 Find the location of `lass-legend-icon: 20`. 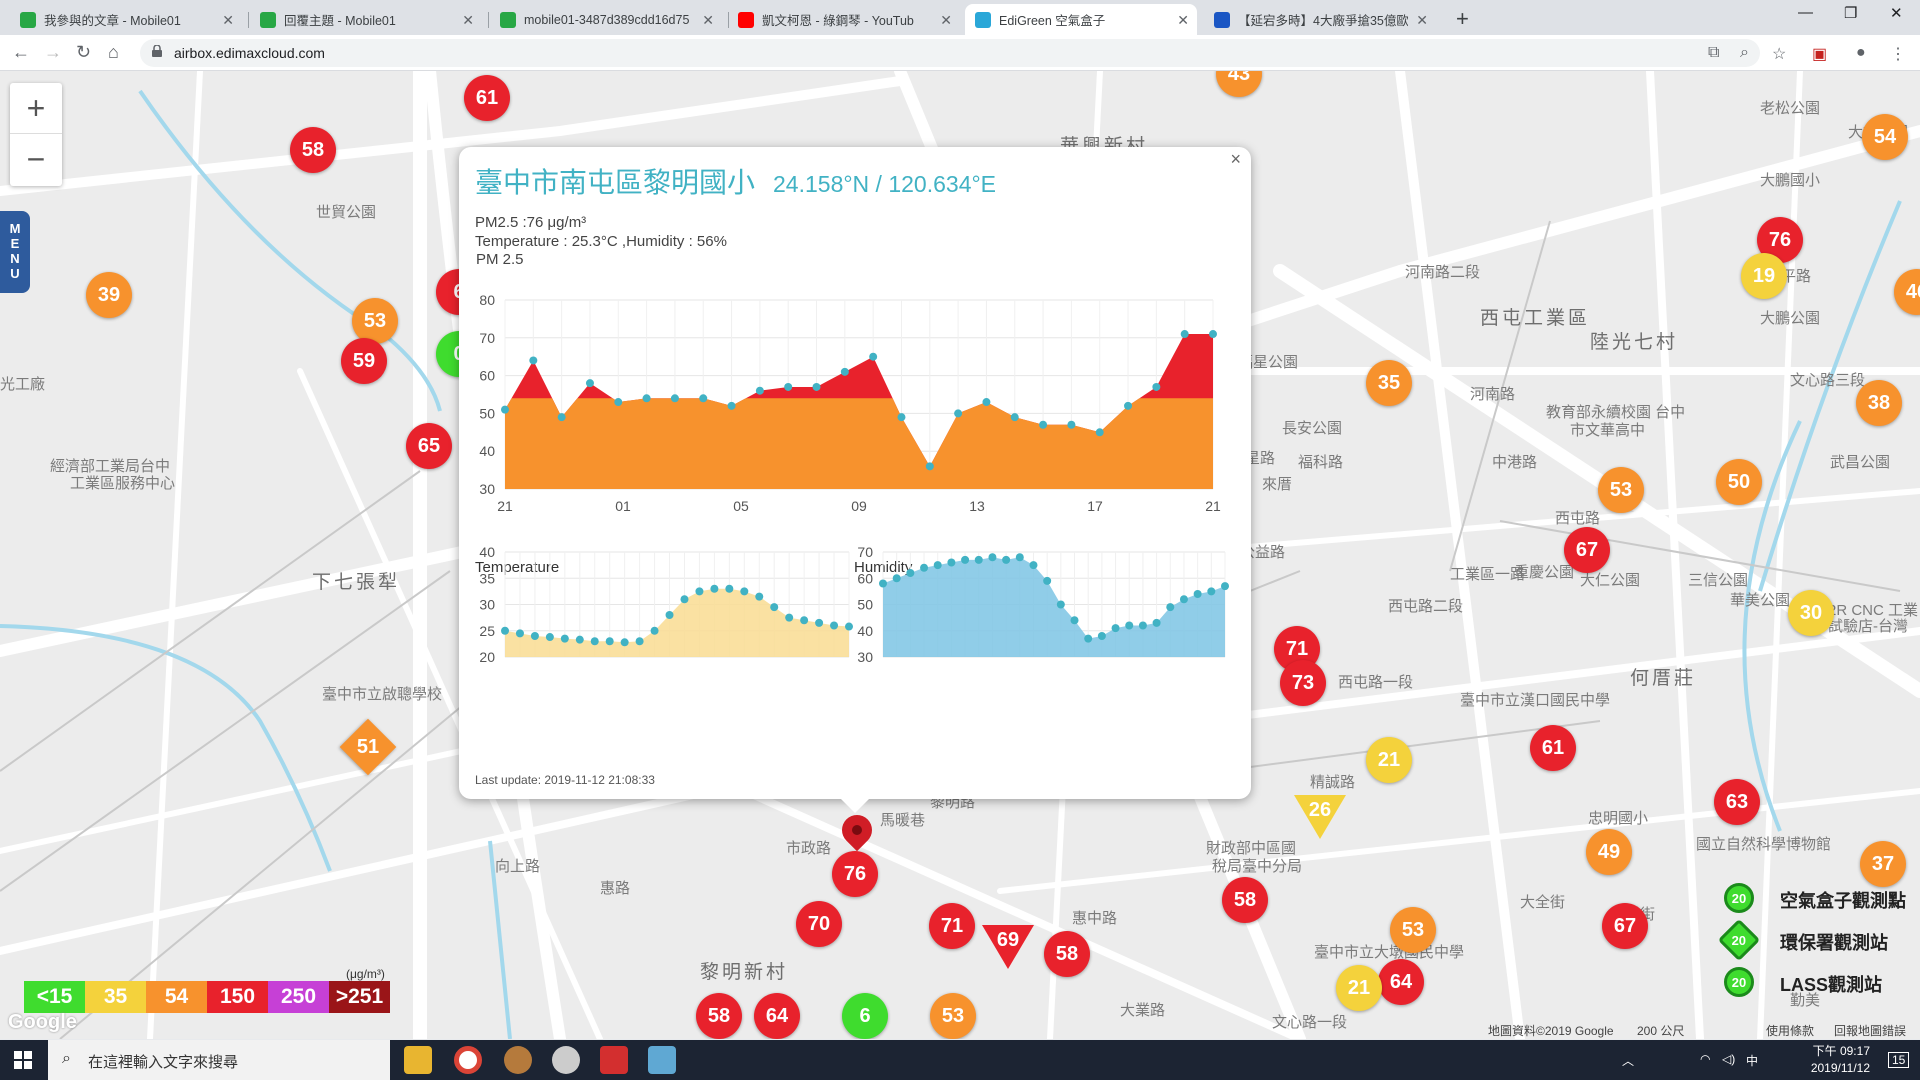

lass-legend-icon: 20 is located at coordinates (1739, 982).